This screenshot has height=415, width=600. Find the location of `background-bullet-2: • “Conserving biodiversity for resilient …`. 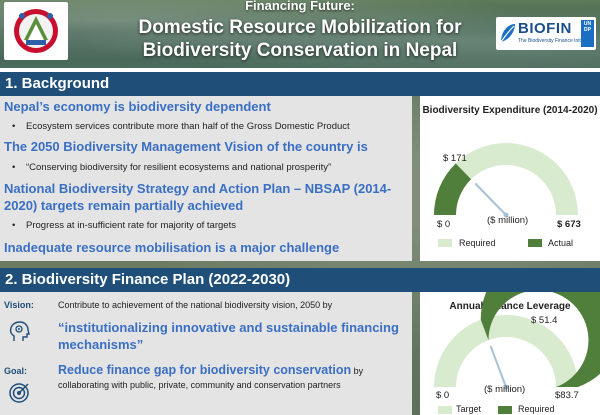

background-bullet-2: • “Conserving biodiversity for resilient … is located at coordinates (172, 167).